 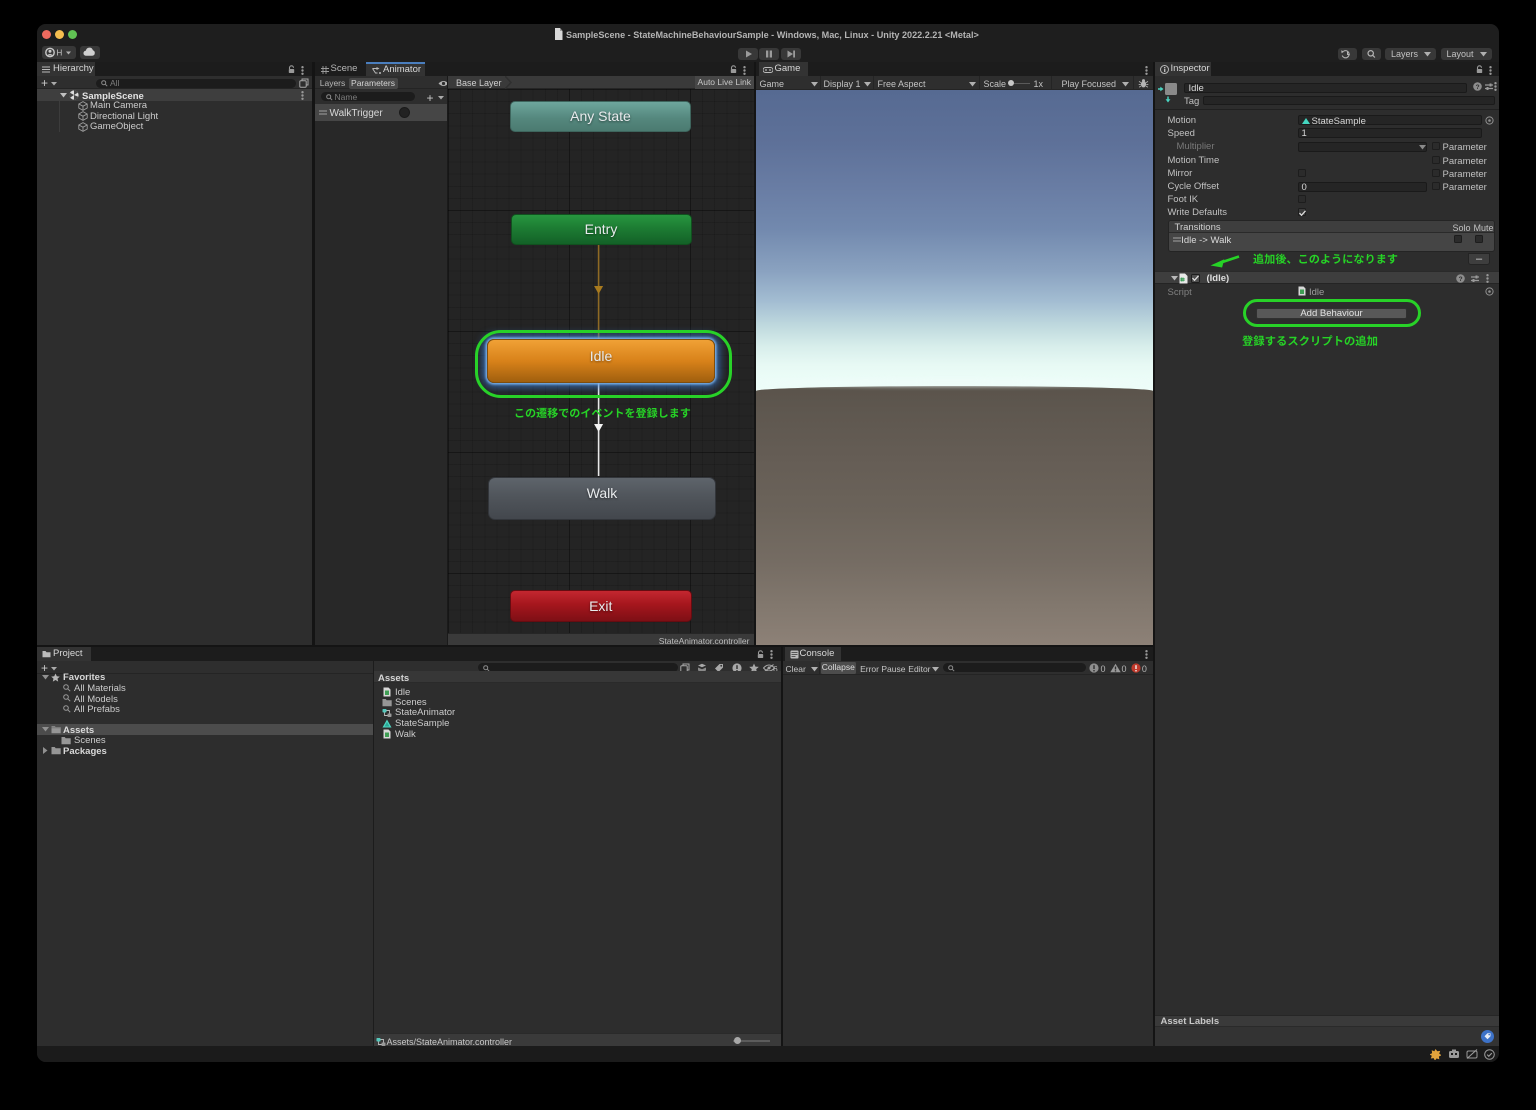 I want to click on svg-text: H, so click(x=60, y=53).